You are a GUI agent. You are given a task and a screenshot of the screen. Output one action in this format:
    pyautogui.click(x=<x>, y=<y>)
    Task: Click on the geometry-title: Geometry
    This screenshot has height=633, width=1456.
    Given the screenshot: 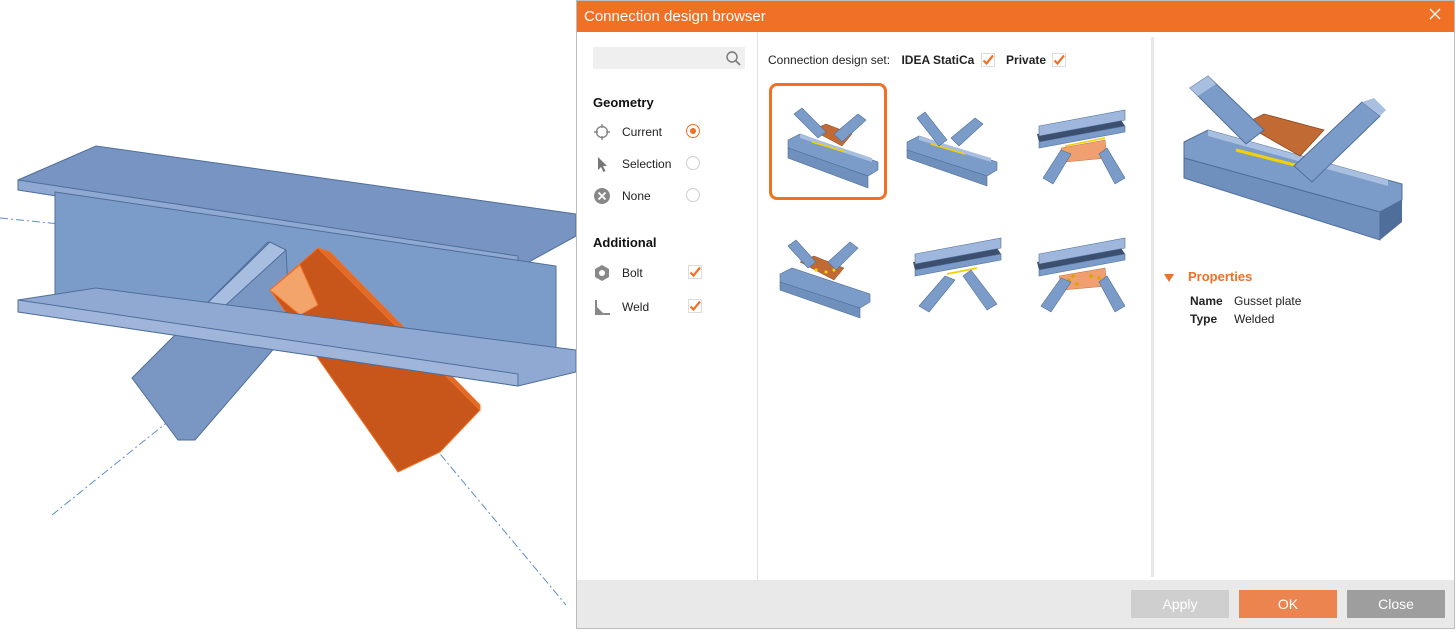 What is the action you would take?
    pyautogui.click(x=623, y=102)
    